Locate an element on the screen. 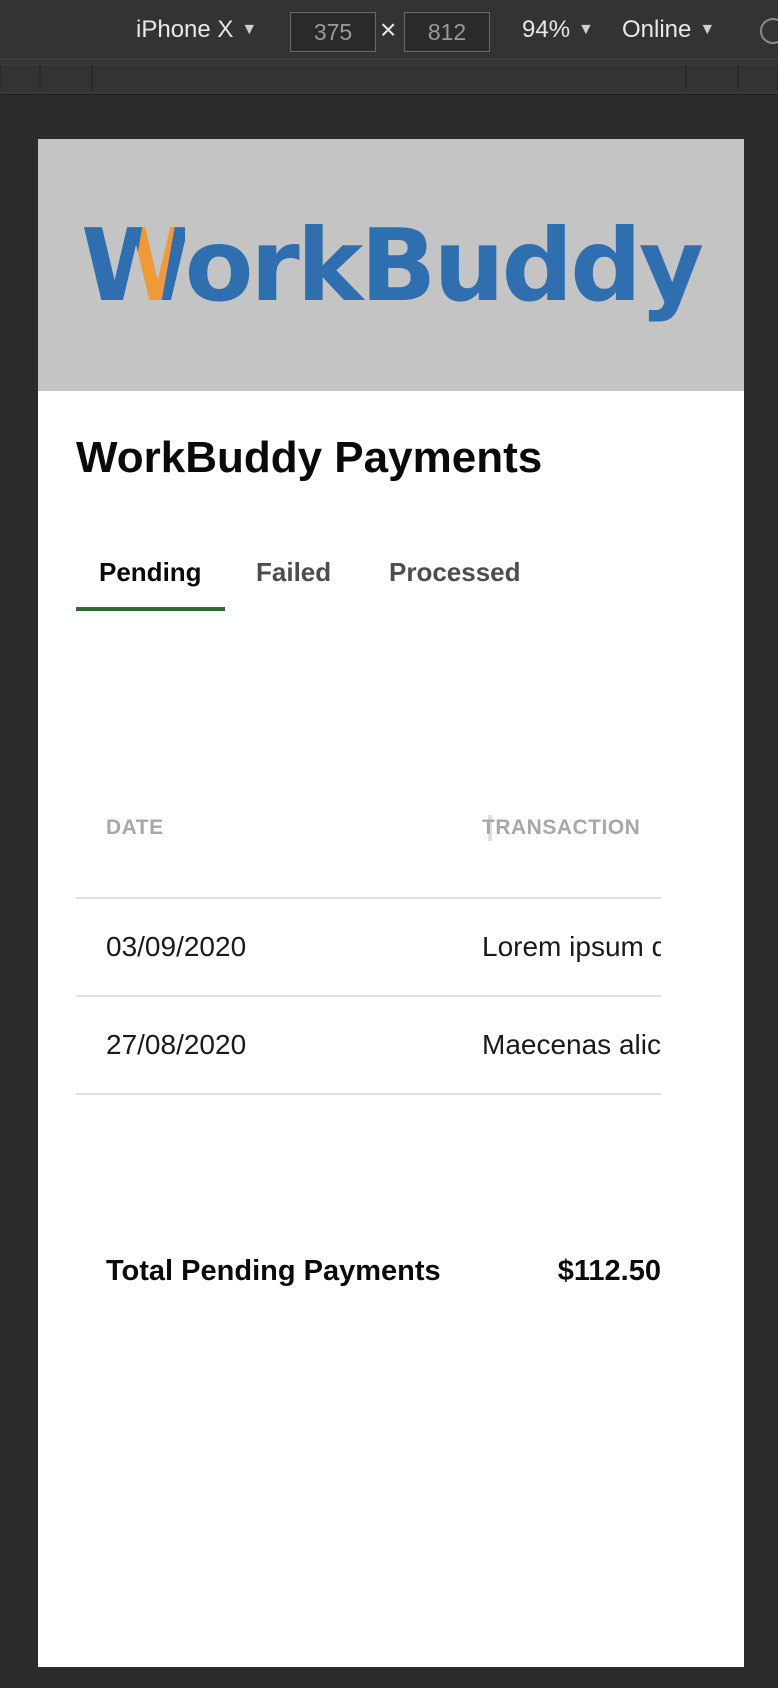  total-amount: $112.50 is located at coordinates (609, 1270).